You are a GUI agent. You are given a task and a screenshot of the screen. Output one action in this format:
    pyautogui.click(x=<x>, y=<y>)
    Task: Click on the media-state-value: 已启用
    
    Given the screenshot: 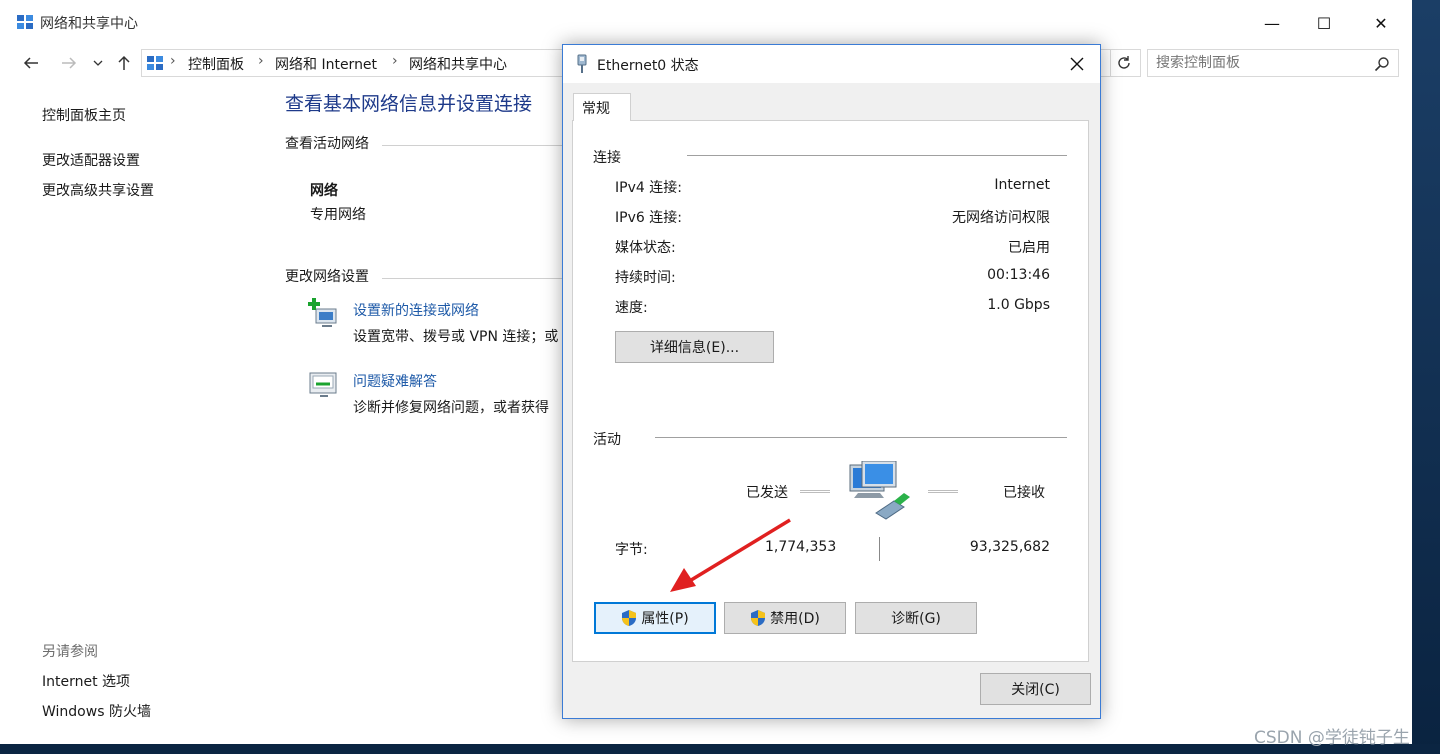 What is the action you would take?
    pyautogui.click(x=1029, y=248)
    